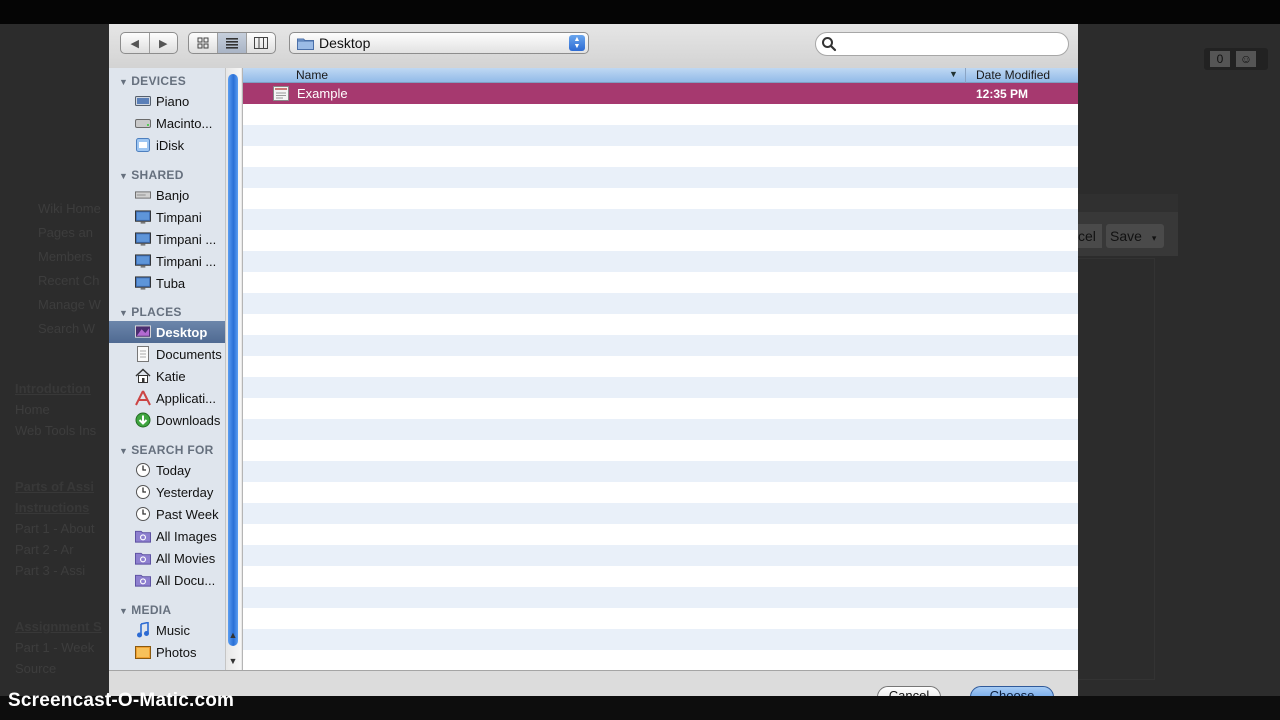 The image size is (1280, 720). I want to click on idisk-icon, so click(143, 145).